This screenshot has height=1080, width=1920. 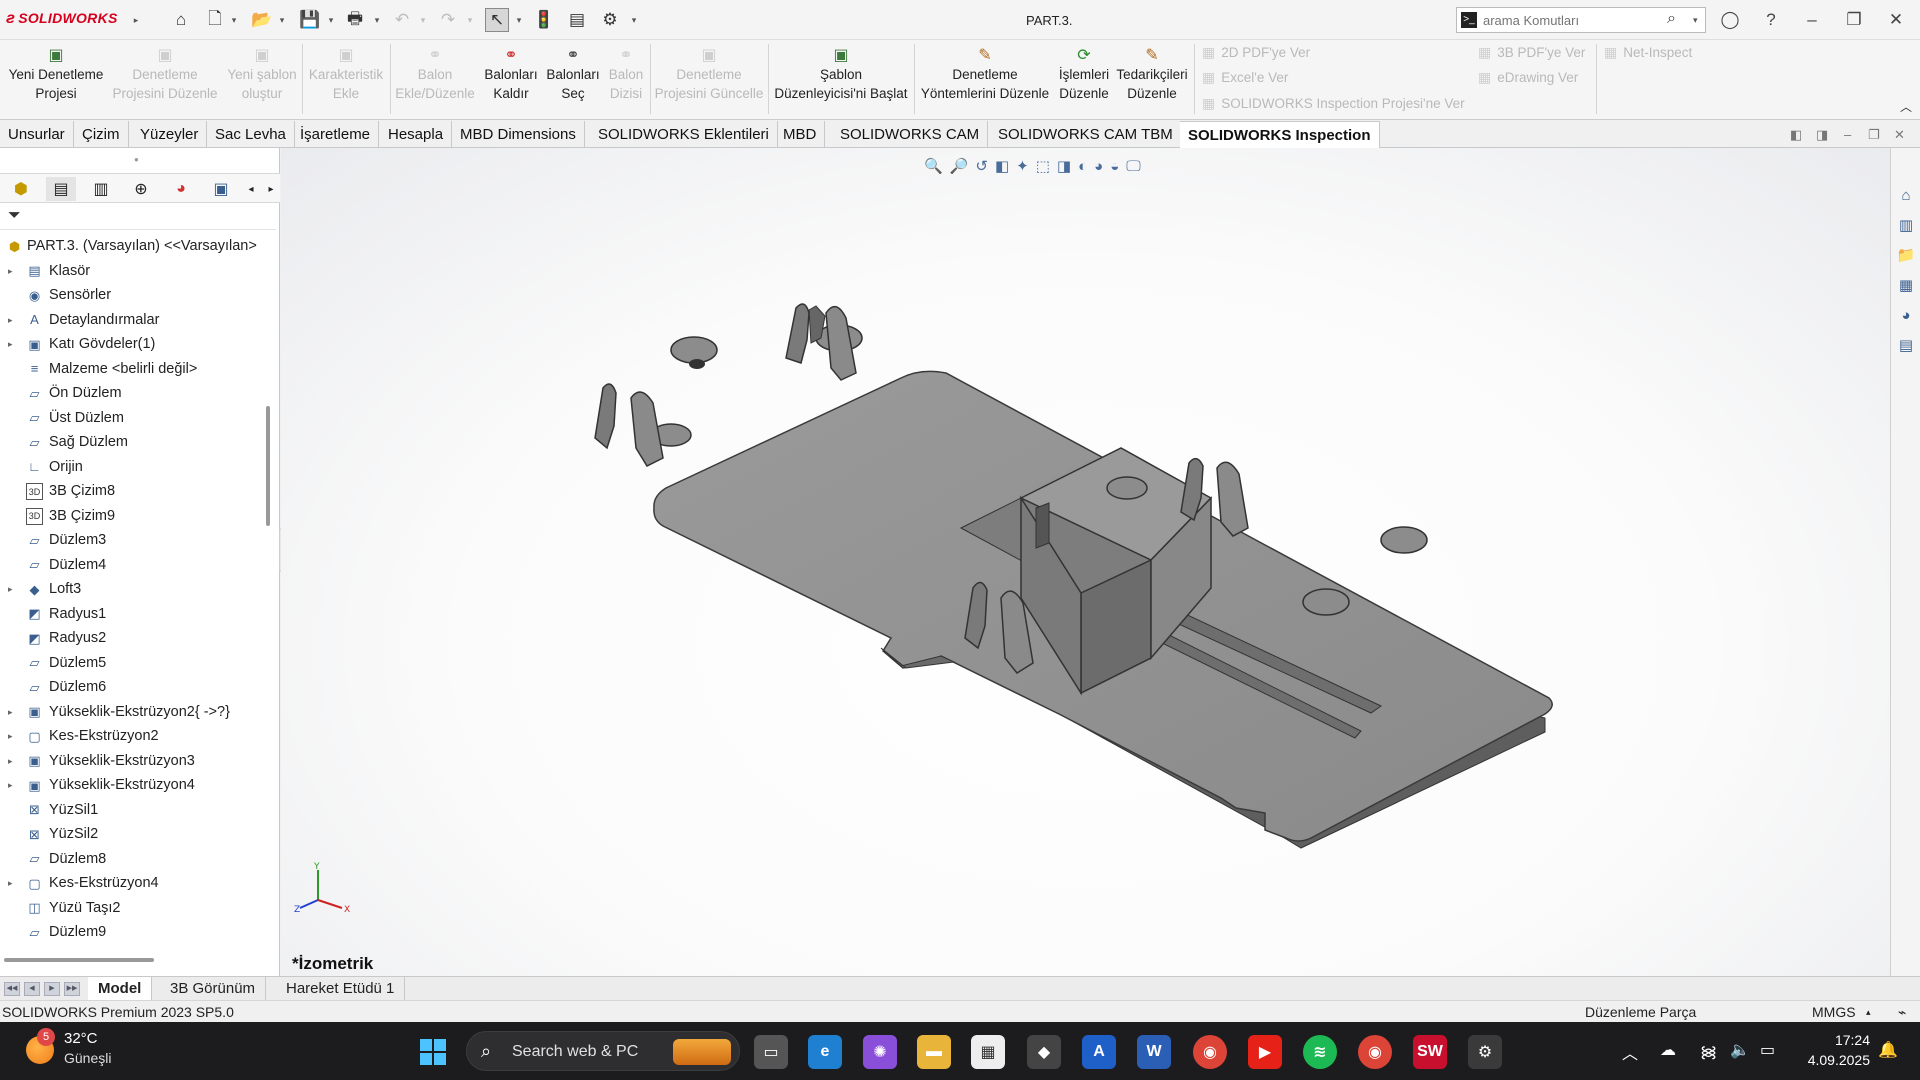 What do you see at coordinates (132, 948) in the screenshot?
I see `tree-item: ▸▣Yükseklik-Ekstrüzyon5` at bounding box center [132, 948].